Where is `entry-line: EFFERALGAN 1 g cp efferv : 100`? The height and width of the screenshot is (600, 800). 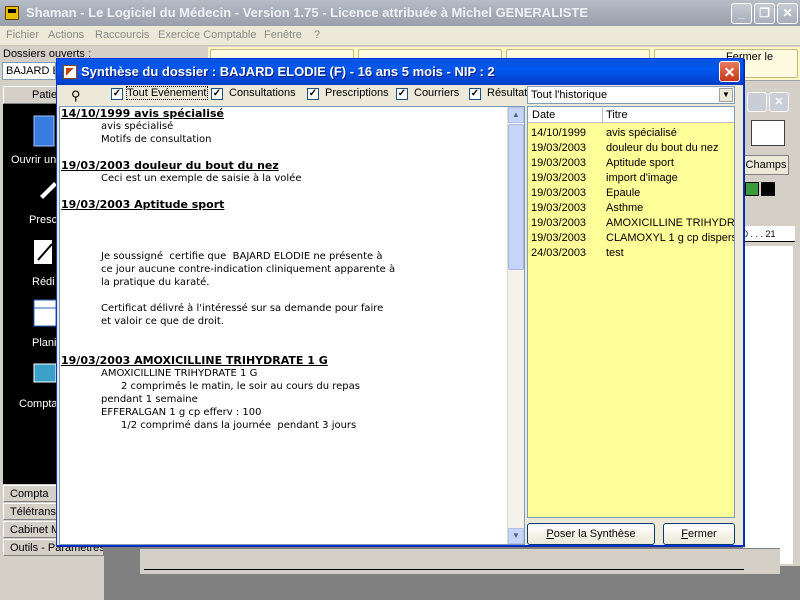 entry-line: EFFERALGAN 1 g cp efferv : 100 is located at coordinates (181, 412).